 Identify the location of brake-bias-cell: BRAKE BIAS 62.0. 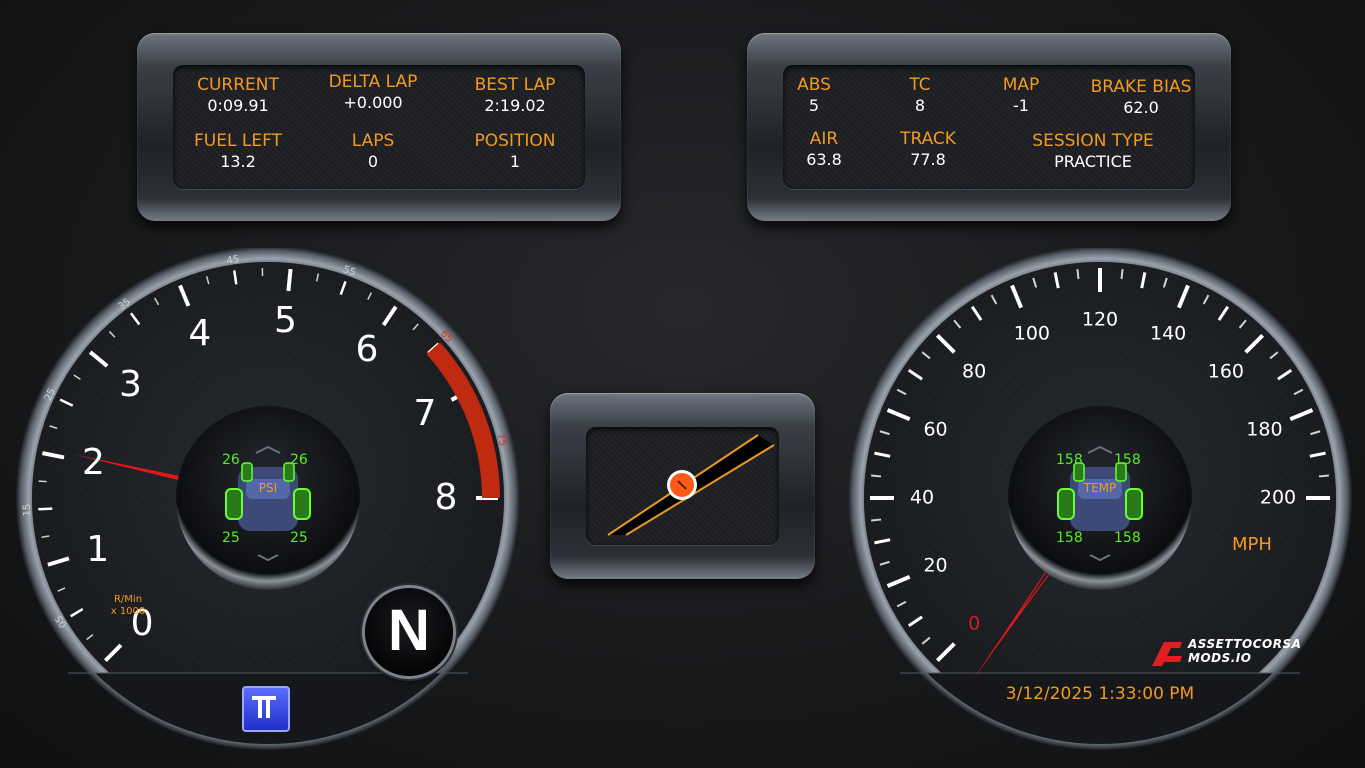
(1141, 97).